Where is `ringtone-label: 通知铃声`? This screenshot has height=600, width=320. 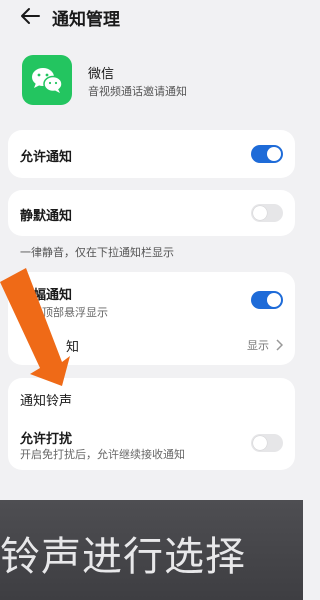
ringtone-label: 通知铃声 is located at coordinates (46, 399).